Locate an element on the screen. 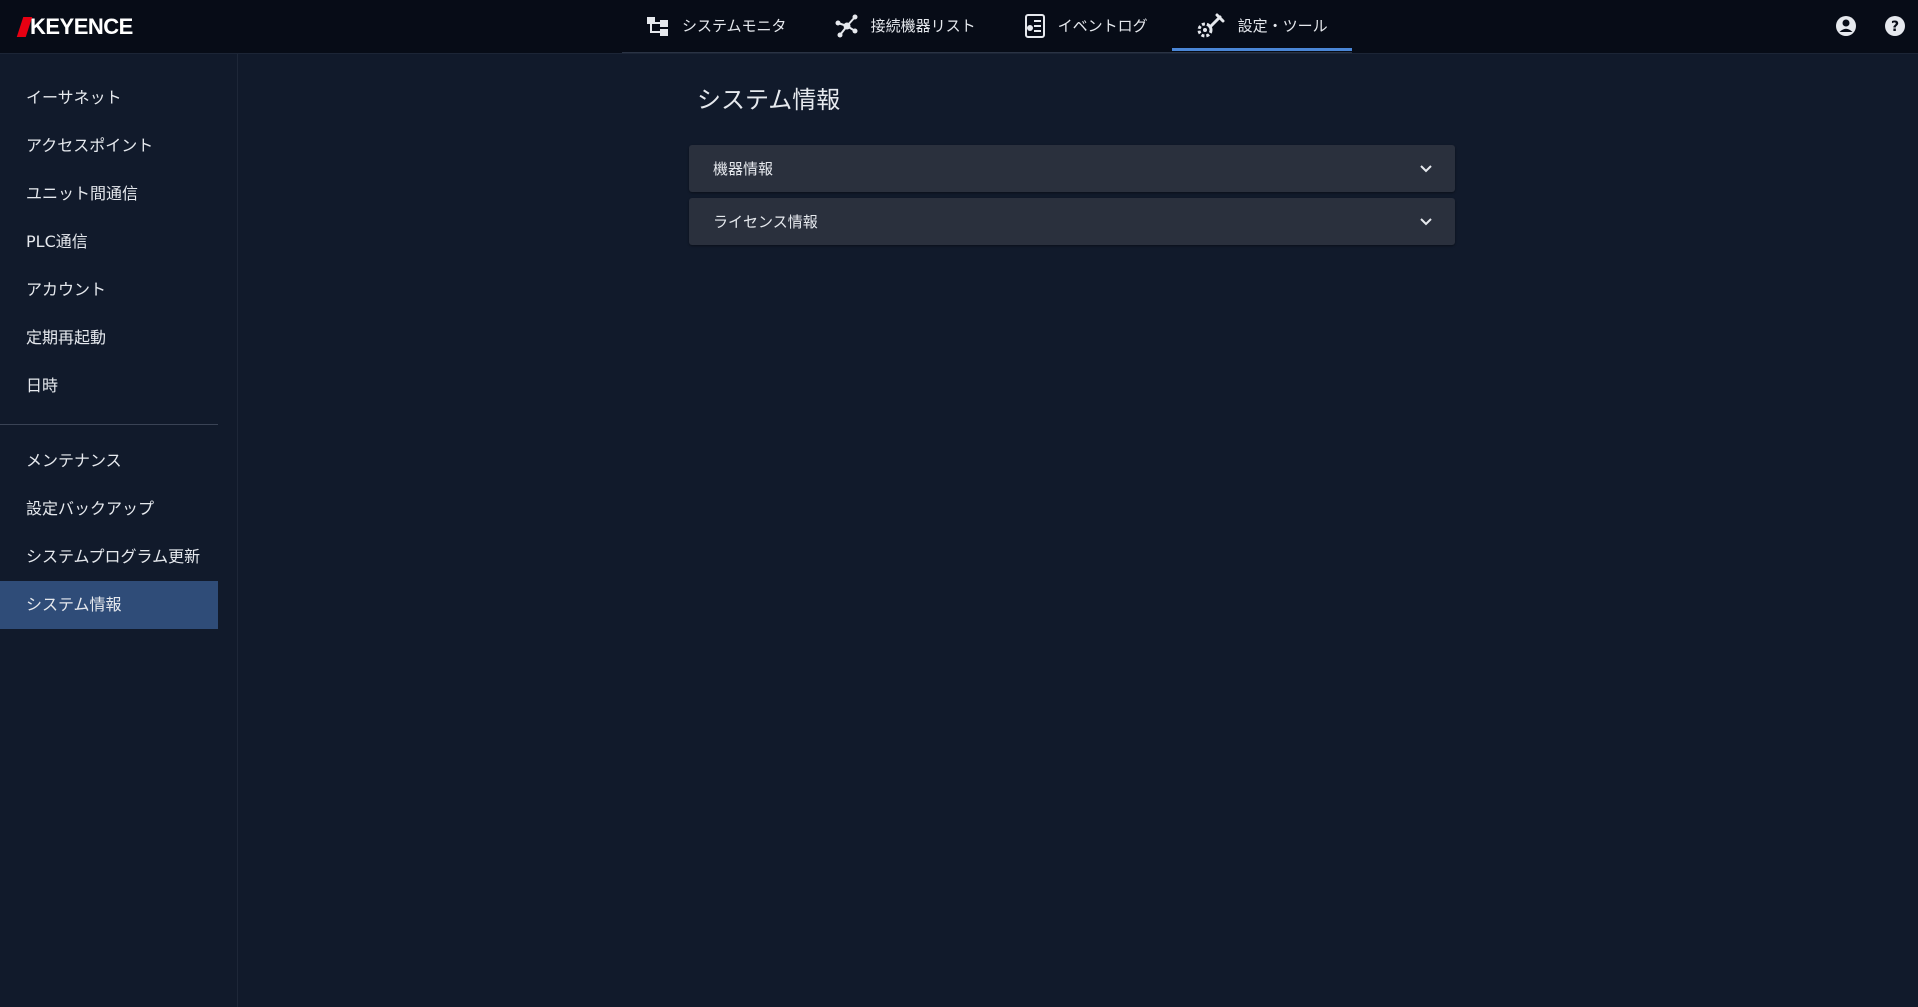 The height and width of the screenshot is (1007, 1918). help-icon: ? is located at coordinates (1895, 26).